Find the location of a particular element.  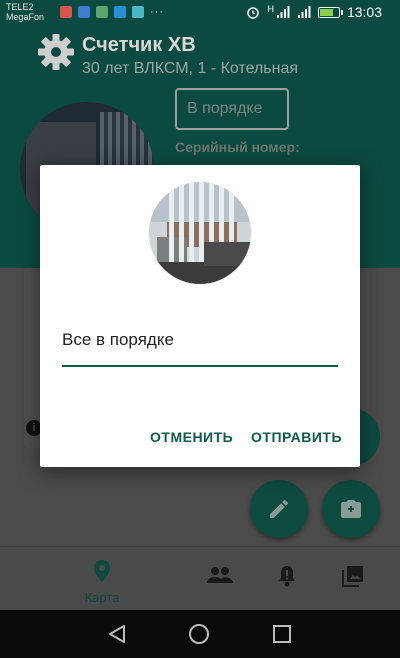

back-icon is located at coordinates (117, 634).